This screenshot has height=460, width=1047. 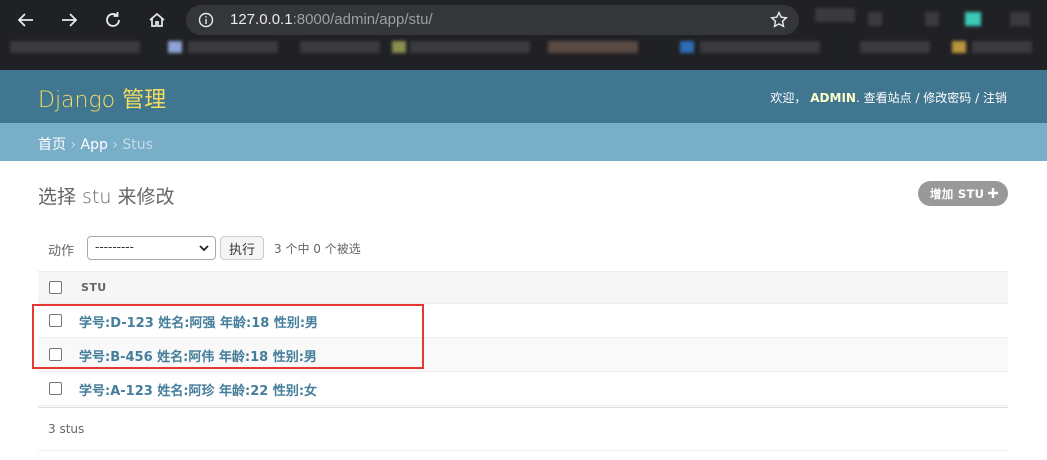 I want to click on actions-bar: 动作 --------- 执行 3 个中 0 个被选, so click(x=523, y=249).